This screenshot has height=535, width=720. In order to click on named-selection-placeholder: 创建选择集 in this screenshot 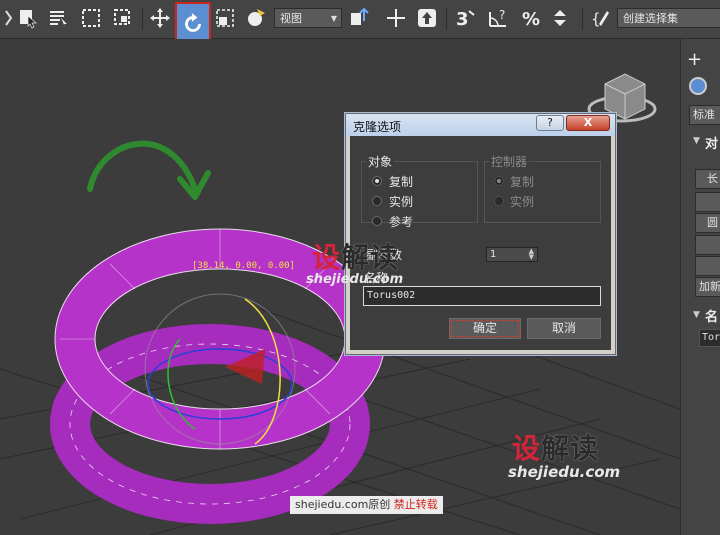, I will do `click(650, 18)`.